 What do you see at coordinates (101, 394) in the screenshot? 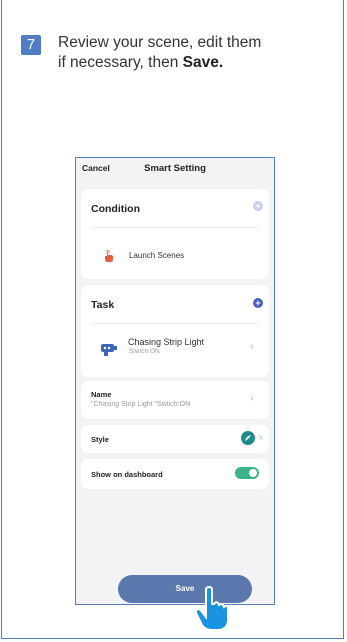
I see `name-label: Name` at bounding box center [101, 394].